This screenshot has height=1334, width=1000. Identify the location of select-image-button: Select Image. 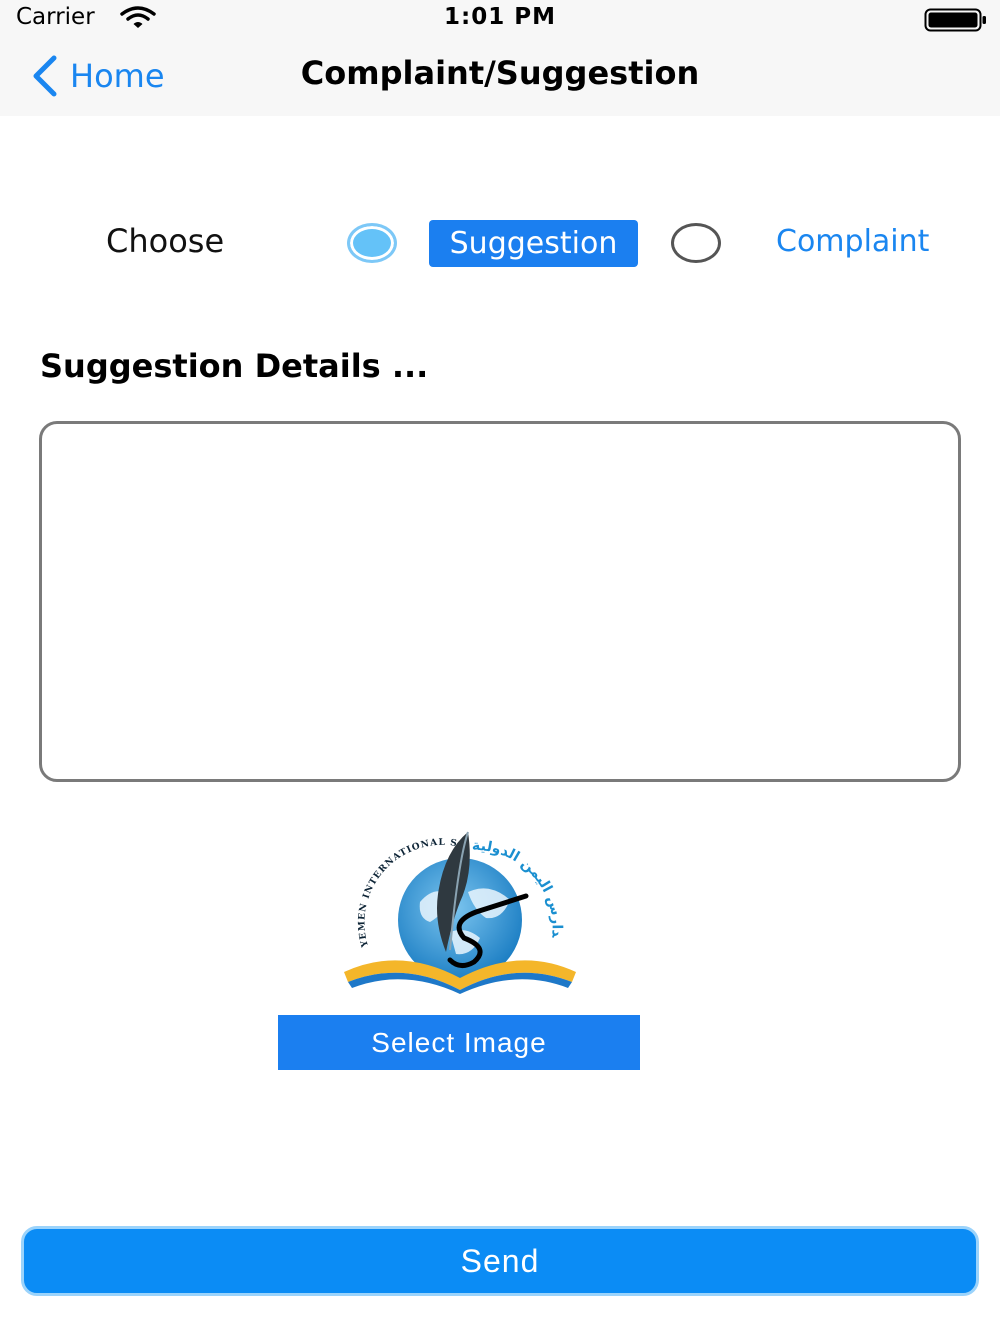
(459, 1042).